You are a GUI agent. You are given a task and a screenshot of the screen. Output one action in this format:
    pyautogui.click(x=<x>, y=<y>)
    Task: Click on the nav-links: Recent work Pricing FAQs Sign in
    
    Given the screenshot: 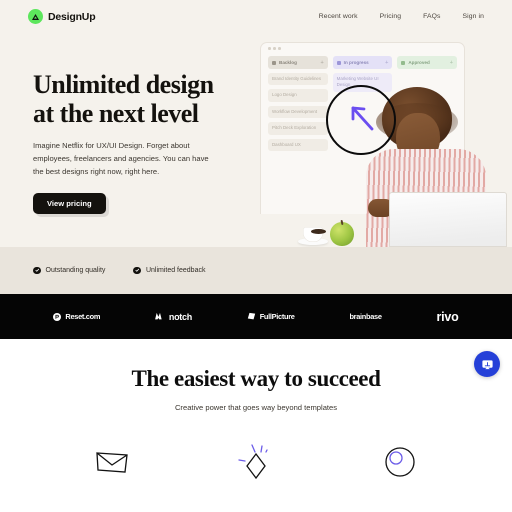 What is the action you would take?
    pyautogui.click(x=401, y=16)
    